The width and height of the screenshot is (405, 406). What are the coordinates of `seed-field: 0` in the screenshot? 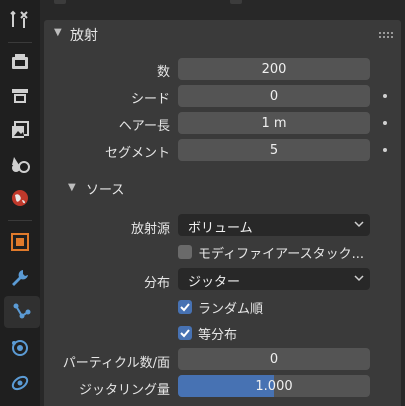 It's located at (274, 96).